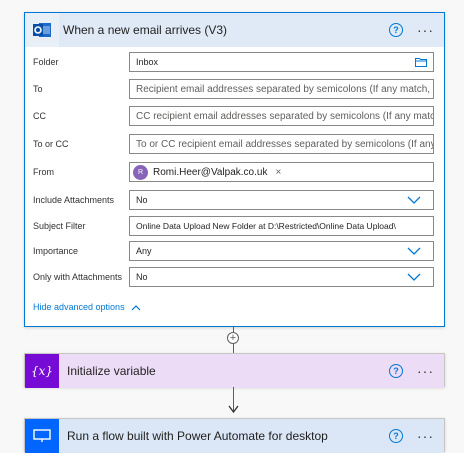 The width and height of the screenshot is (464, 453). Describe the element at coordinates (281, 277) in the screenshot. I see `only-with-attachments-dropdown: No` at that location.